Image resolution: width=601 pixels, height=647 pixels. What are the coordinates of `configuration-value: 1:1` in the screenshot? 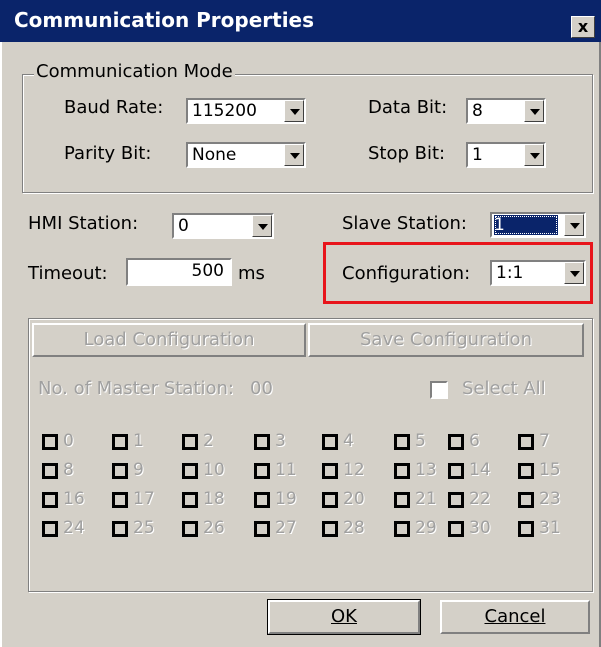 It's located at (510, 273).